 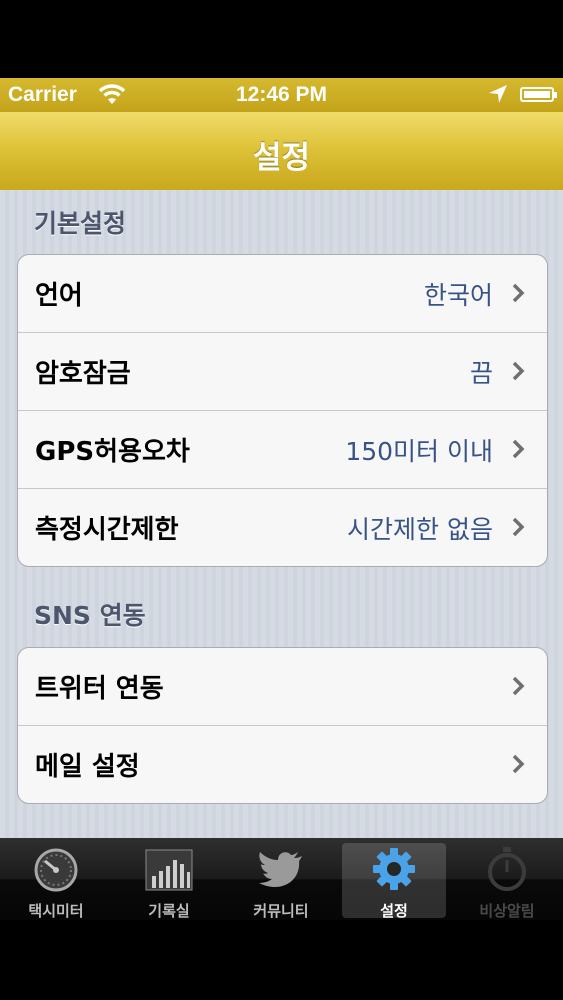 What do you see at coordinates (87, 767) in the screenshot?
I see `row-label: 메일 설정` at bounding box center [87, 767].